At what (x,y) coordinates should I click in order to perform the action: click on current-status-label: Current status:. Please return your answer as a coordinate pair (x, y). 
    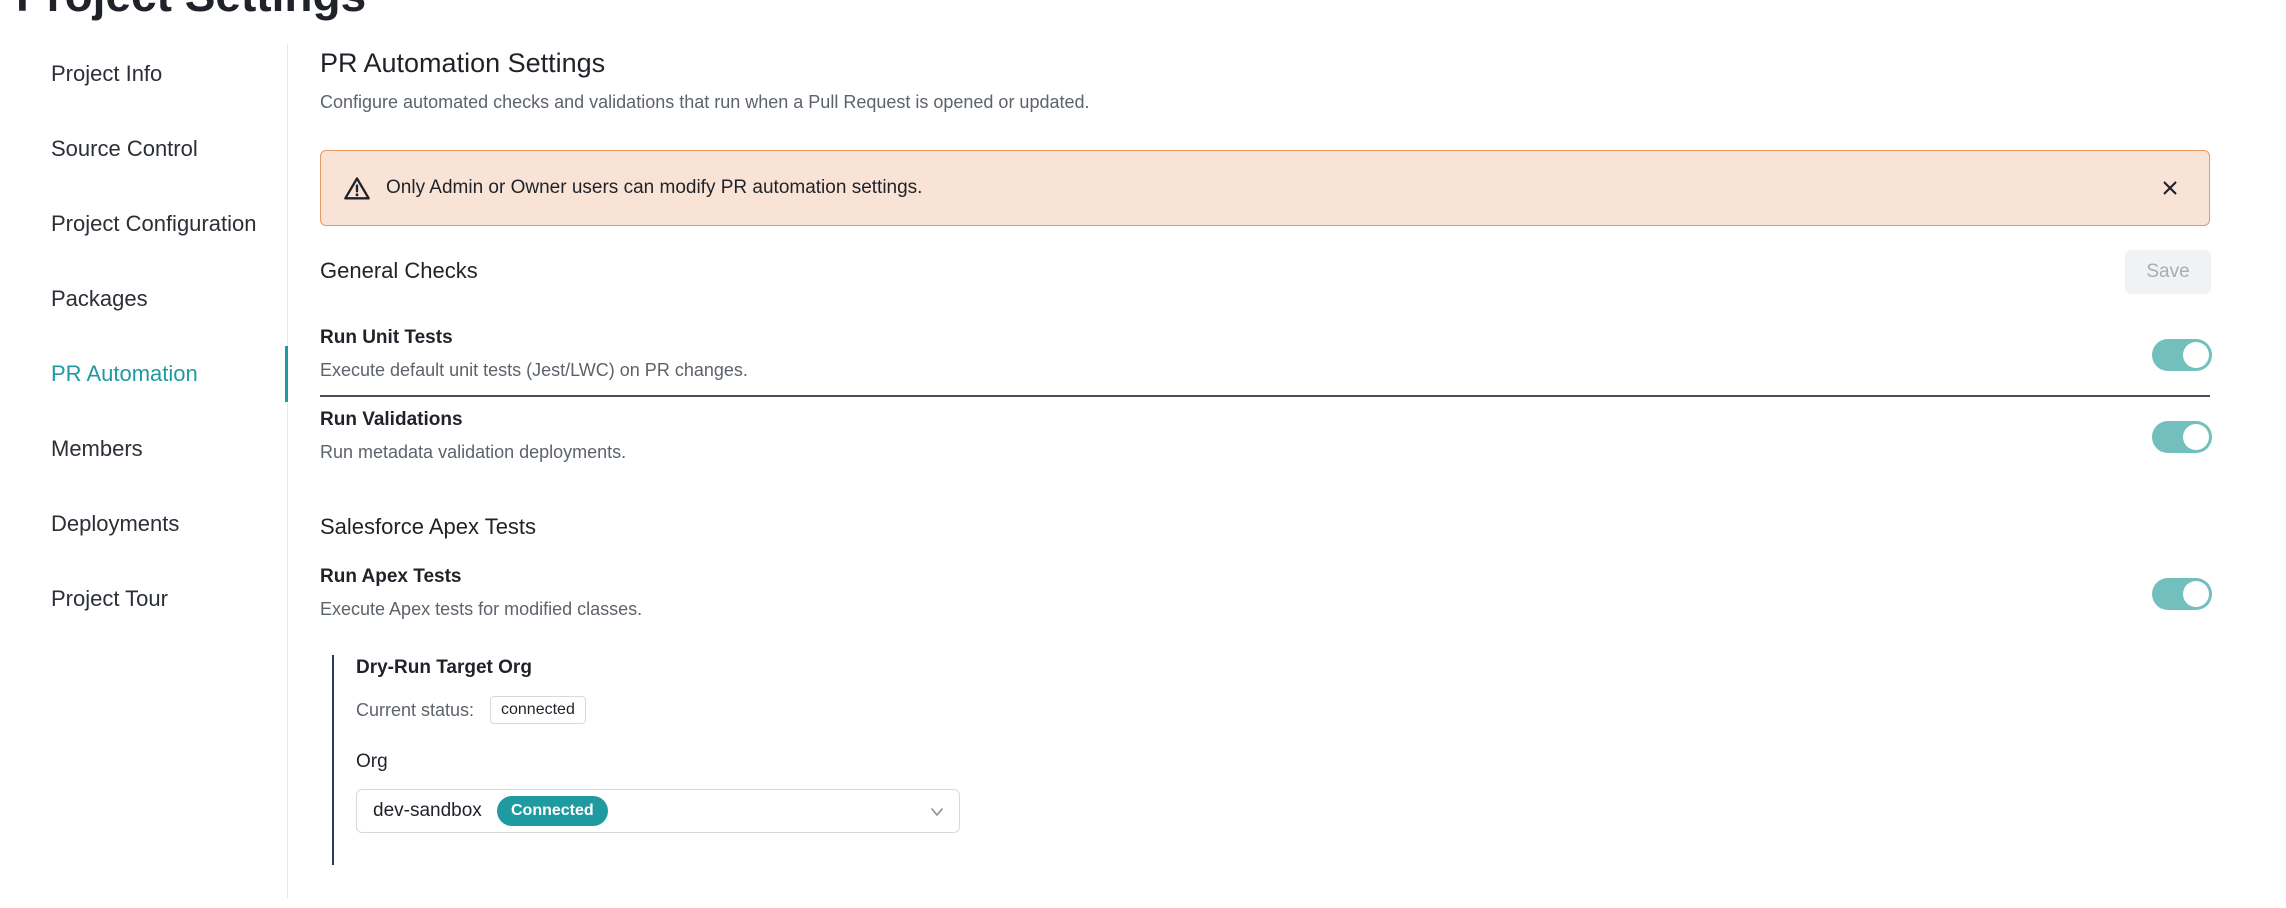
    Looking at the image, I should click on (415, 710).